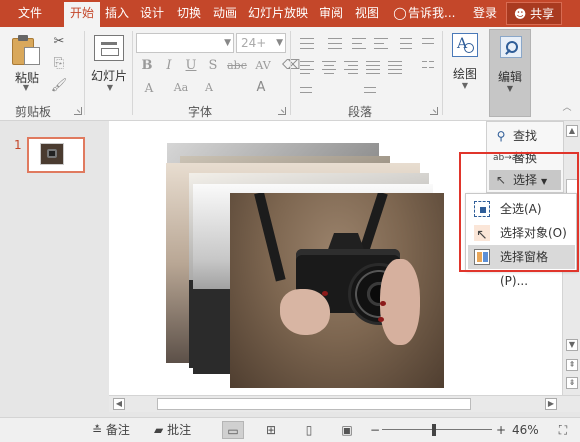 This screenshot has height=442, width=580. What do you see at coordinates (169, 66) in the screenshot?
I see `italic-button: I` at bounding box center [169, 66].